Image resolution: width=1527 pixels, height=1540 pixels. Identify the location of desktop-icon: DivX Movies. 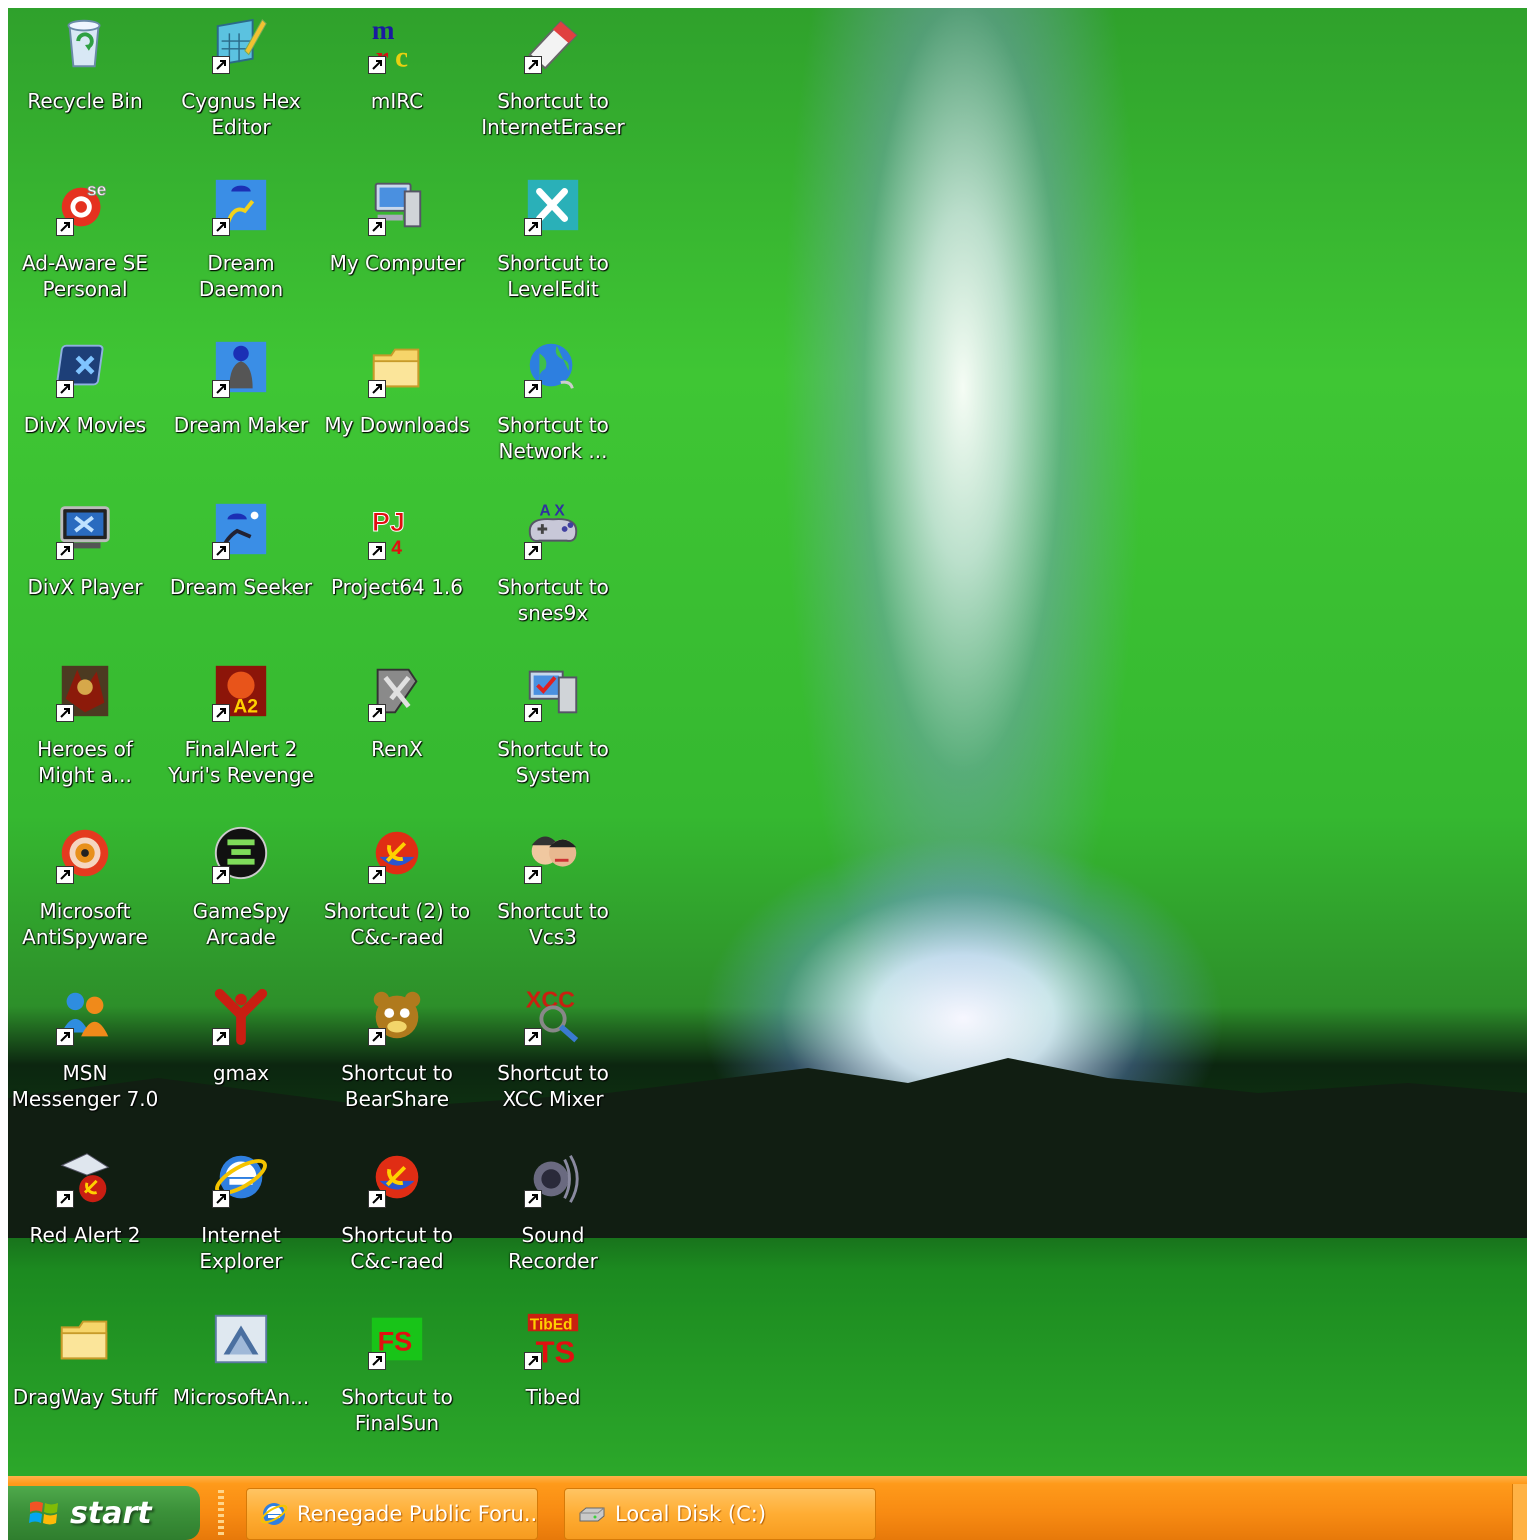
(85, 407).